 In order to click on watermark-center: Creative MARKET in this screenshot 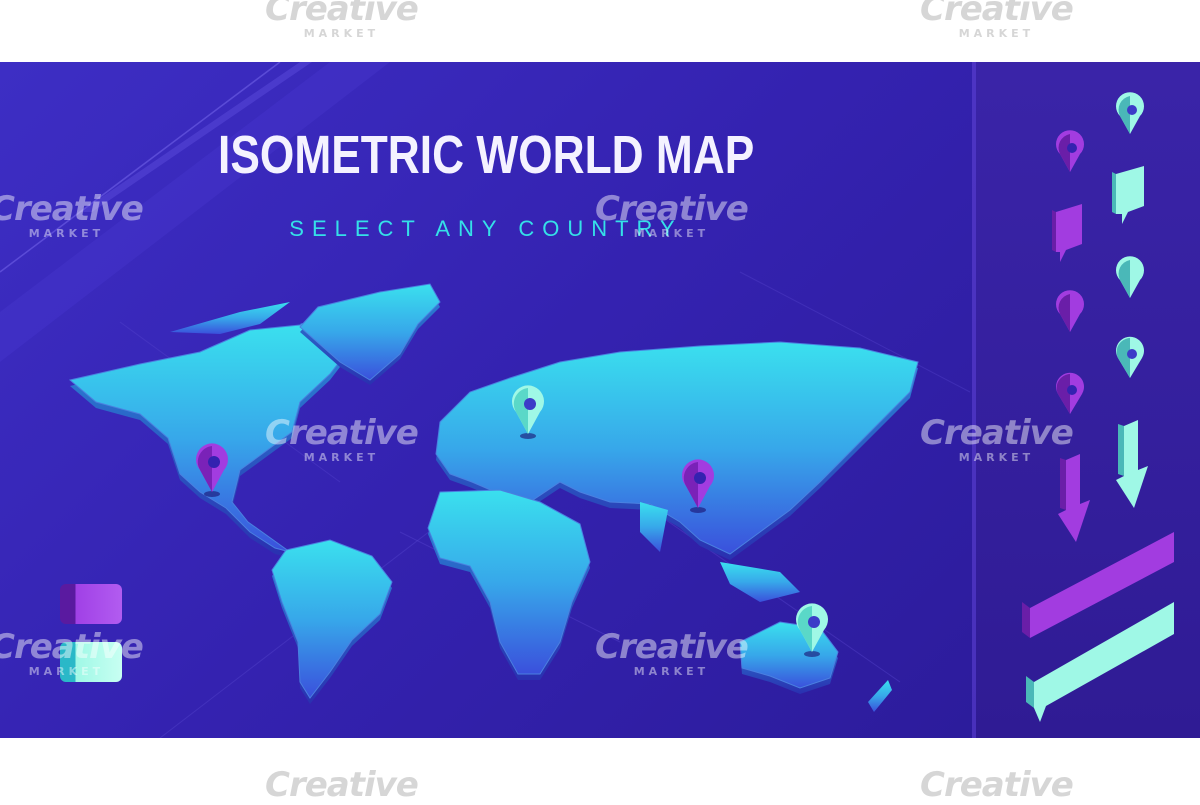, I will do `click(342, 438)`.